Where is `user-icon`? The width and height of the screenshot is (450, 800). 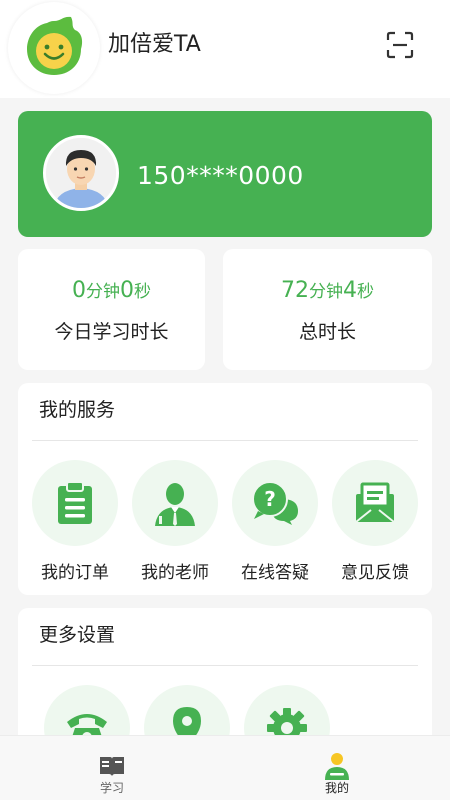
user-icon is located at coordinates (337, 766).